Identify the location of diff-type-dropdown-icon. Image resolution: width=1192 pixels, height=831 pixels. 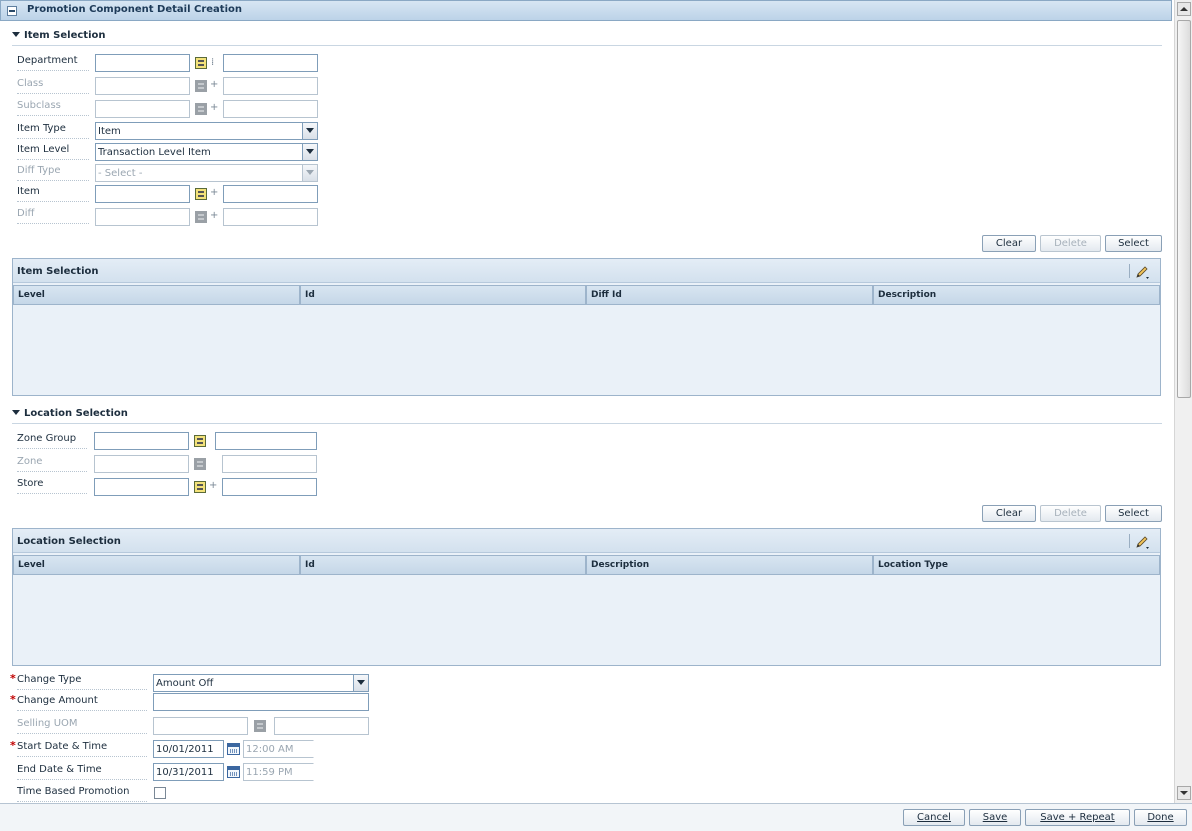
(309, 173).